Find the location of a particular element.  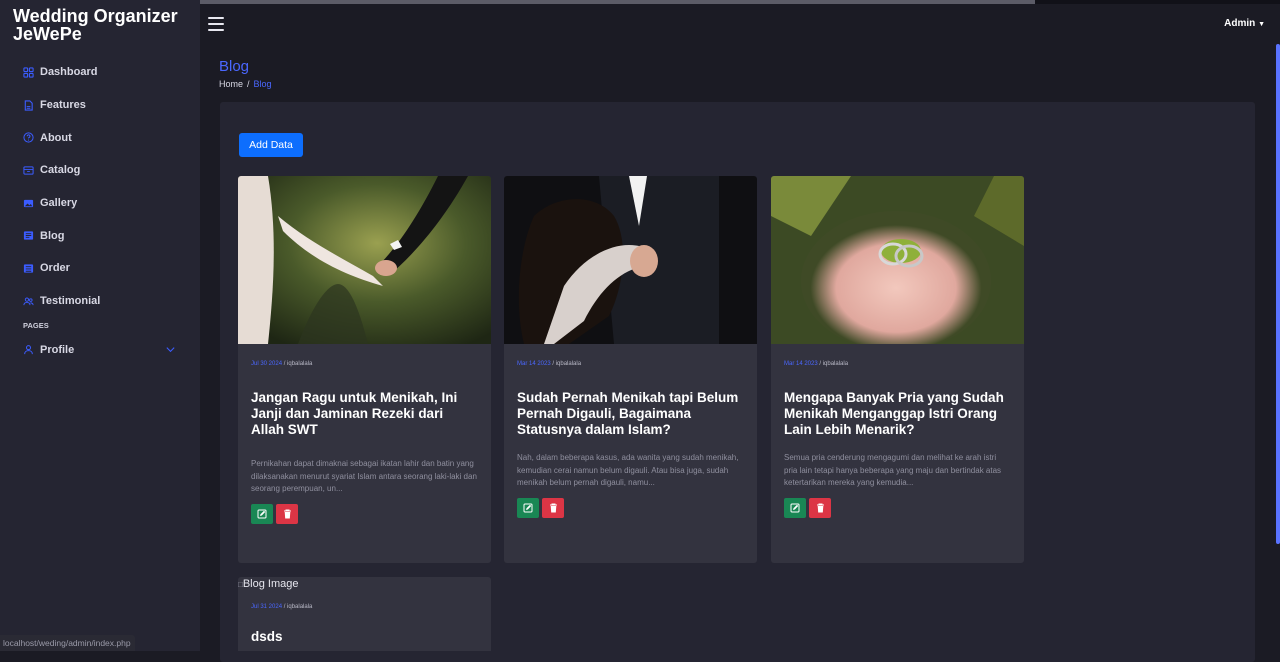

caret-down-icon: ▼ is located at coordinates (1261, 24).